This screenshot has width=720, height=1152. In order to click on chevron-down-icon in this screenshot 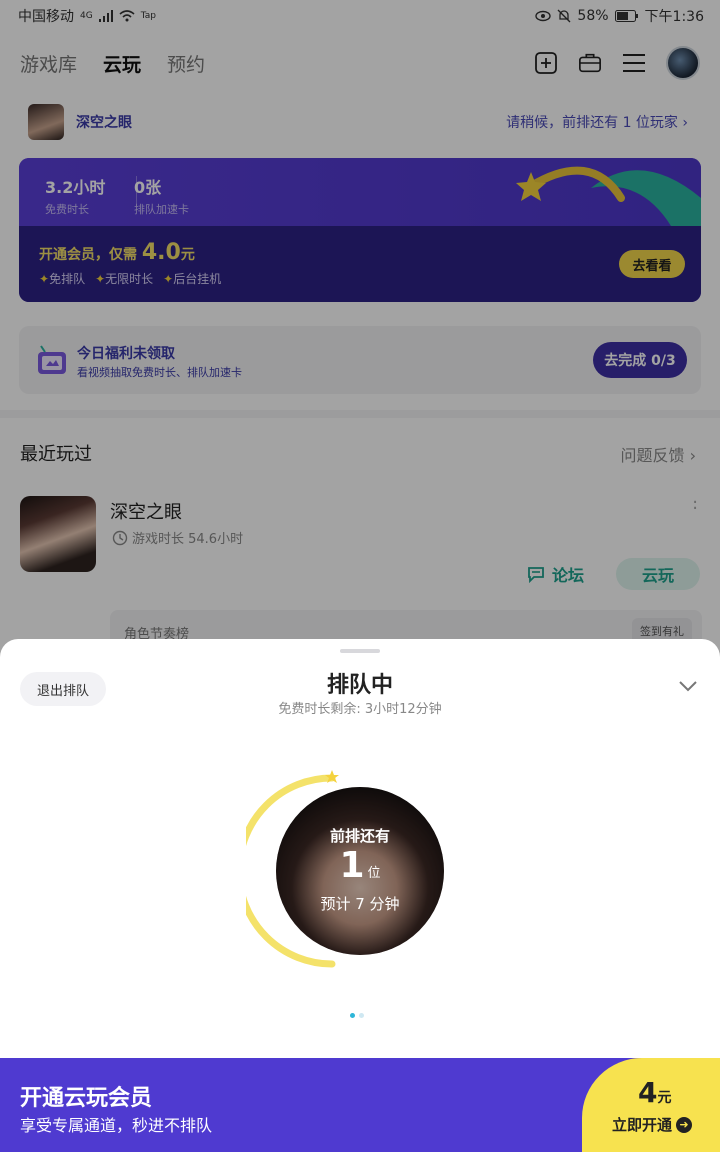, I will do `click(688, 686)`.